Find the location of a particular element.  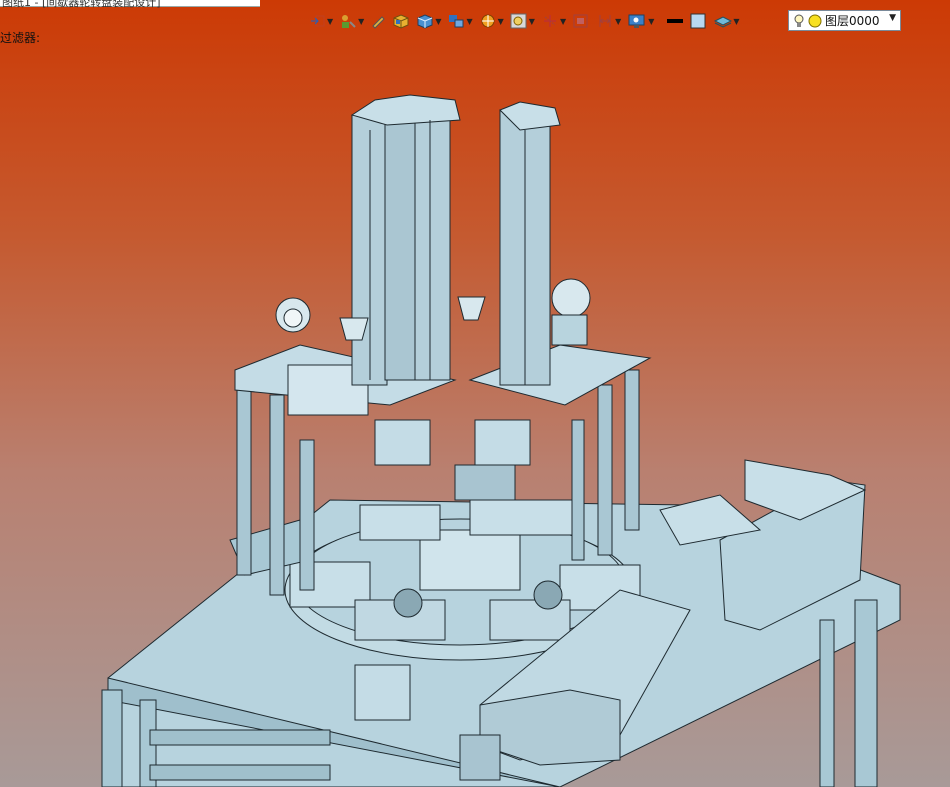

pencil-icon is located at coordinates (379, 22).